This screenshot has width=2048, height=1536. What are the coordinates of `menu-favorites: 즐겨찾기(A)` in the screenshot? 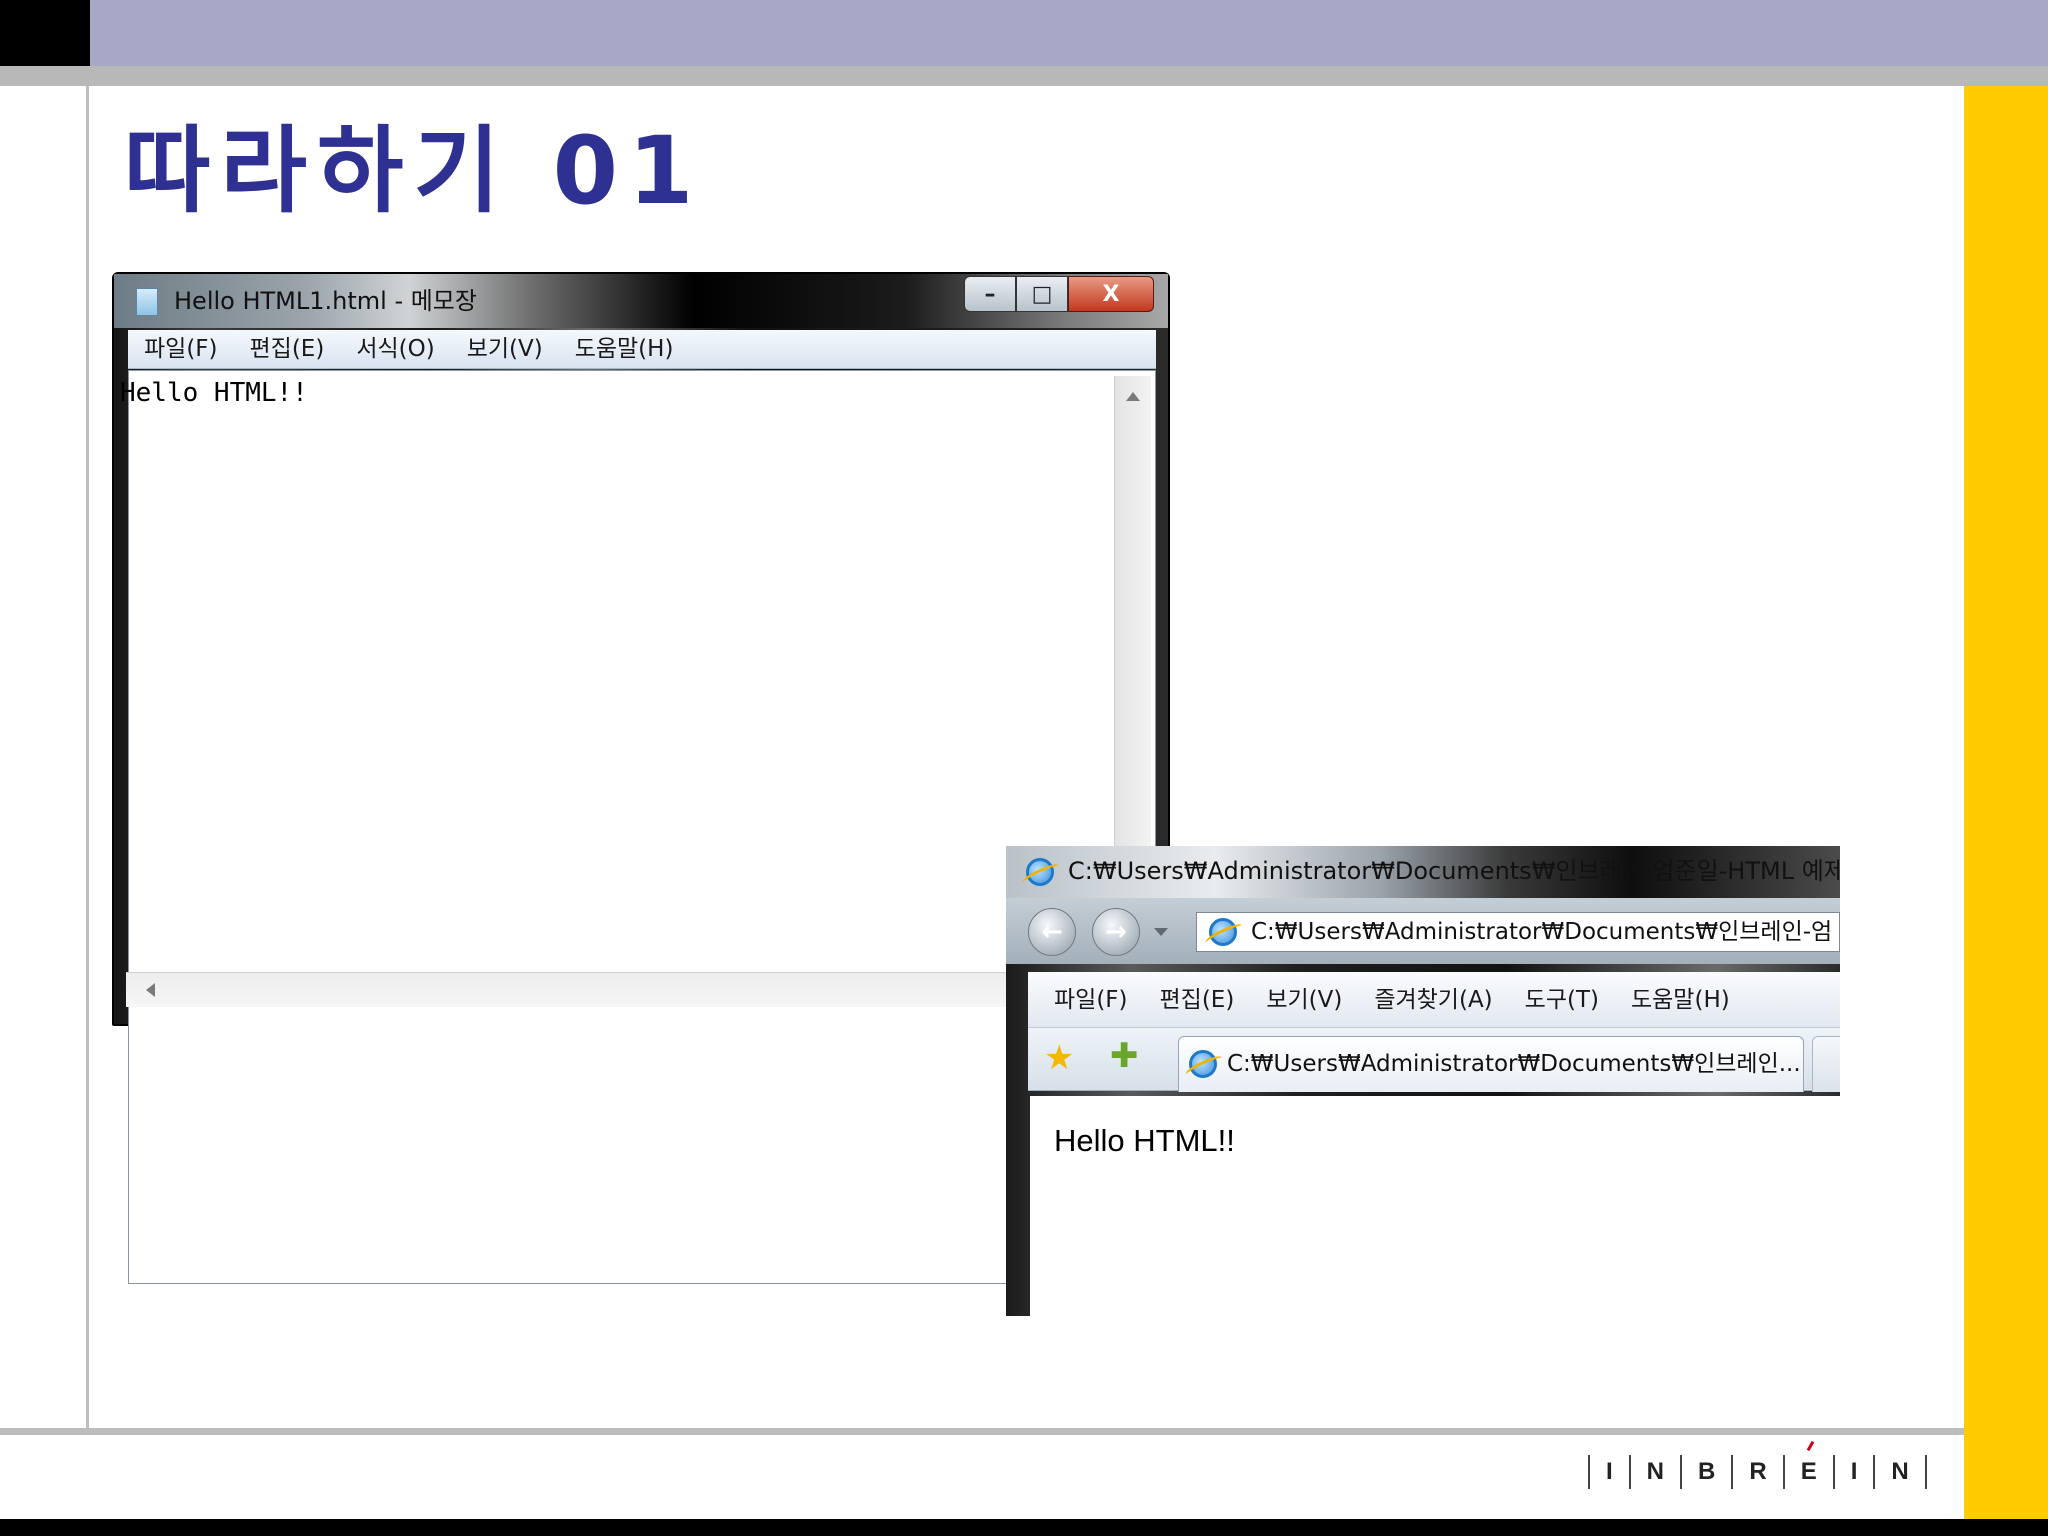 It's located at (1433, 1000).